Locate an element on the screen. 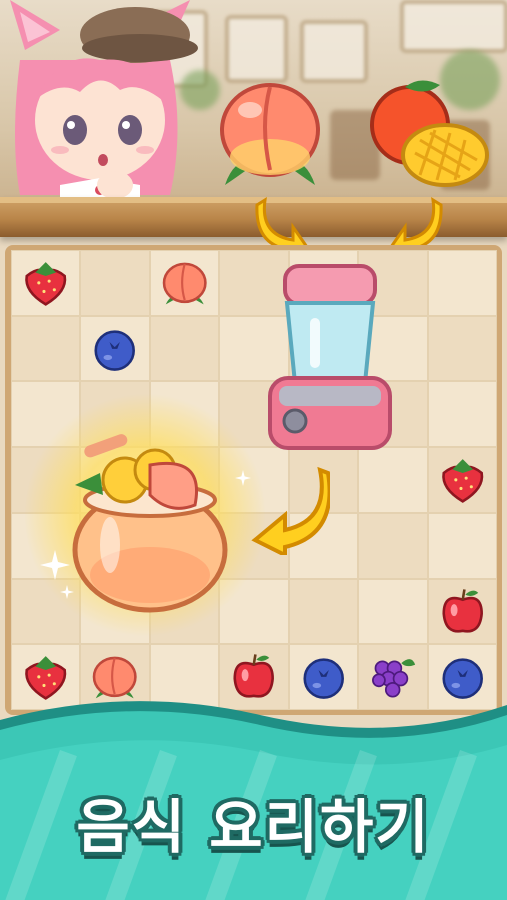 This screenshot has width=507, height=900. arrow-to-result-icon is located at coordinates (290, 510).